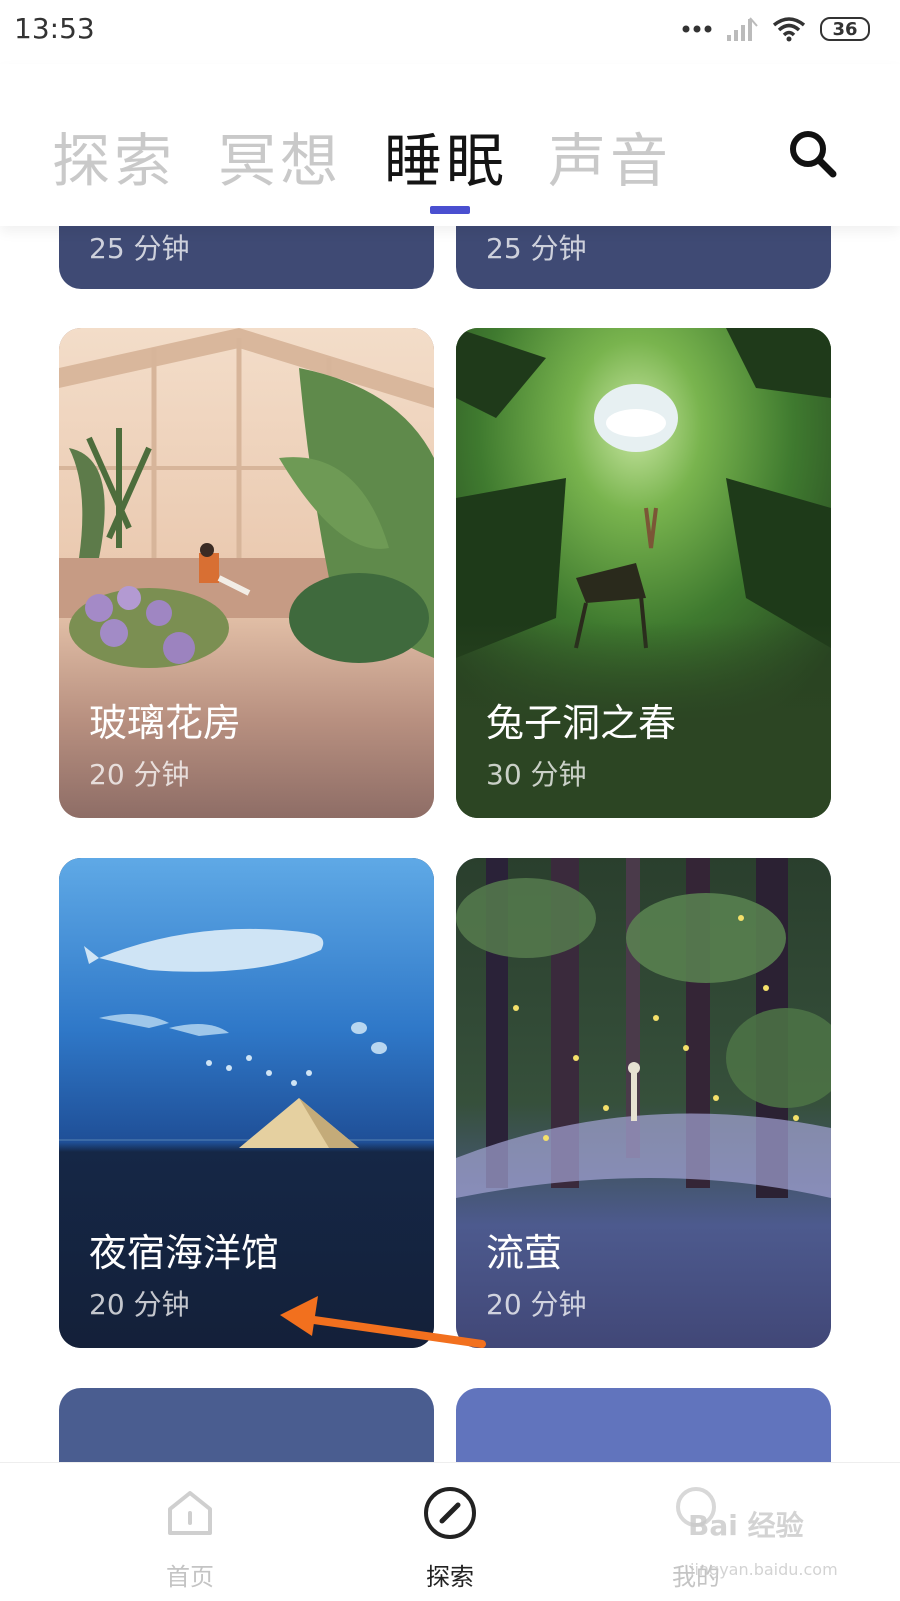  I want to click on baidu-watermark-url: jingyan.baidu.com, so click(764, 1569).